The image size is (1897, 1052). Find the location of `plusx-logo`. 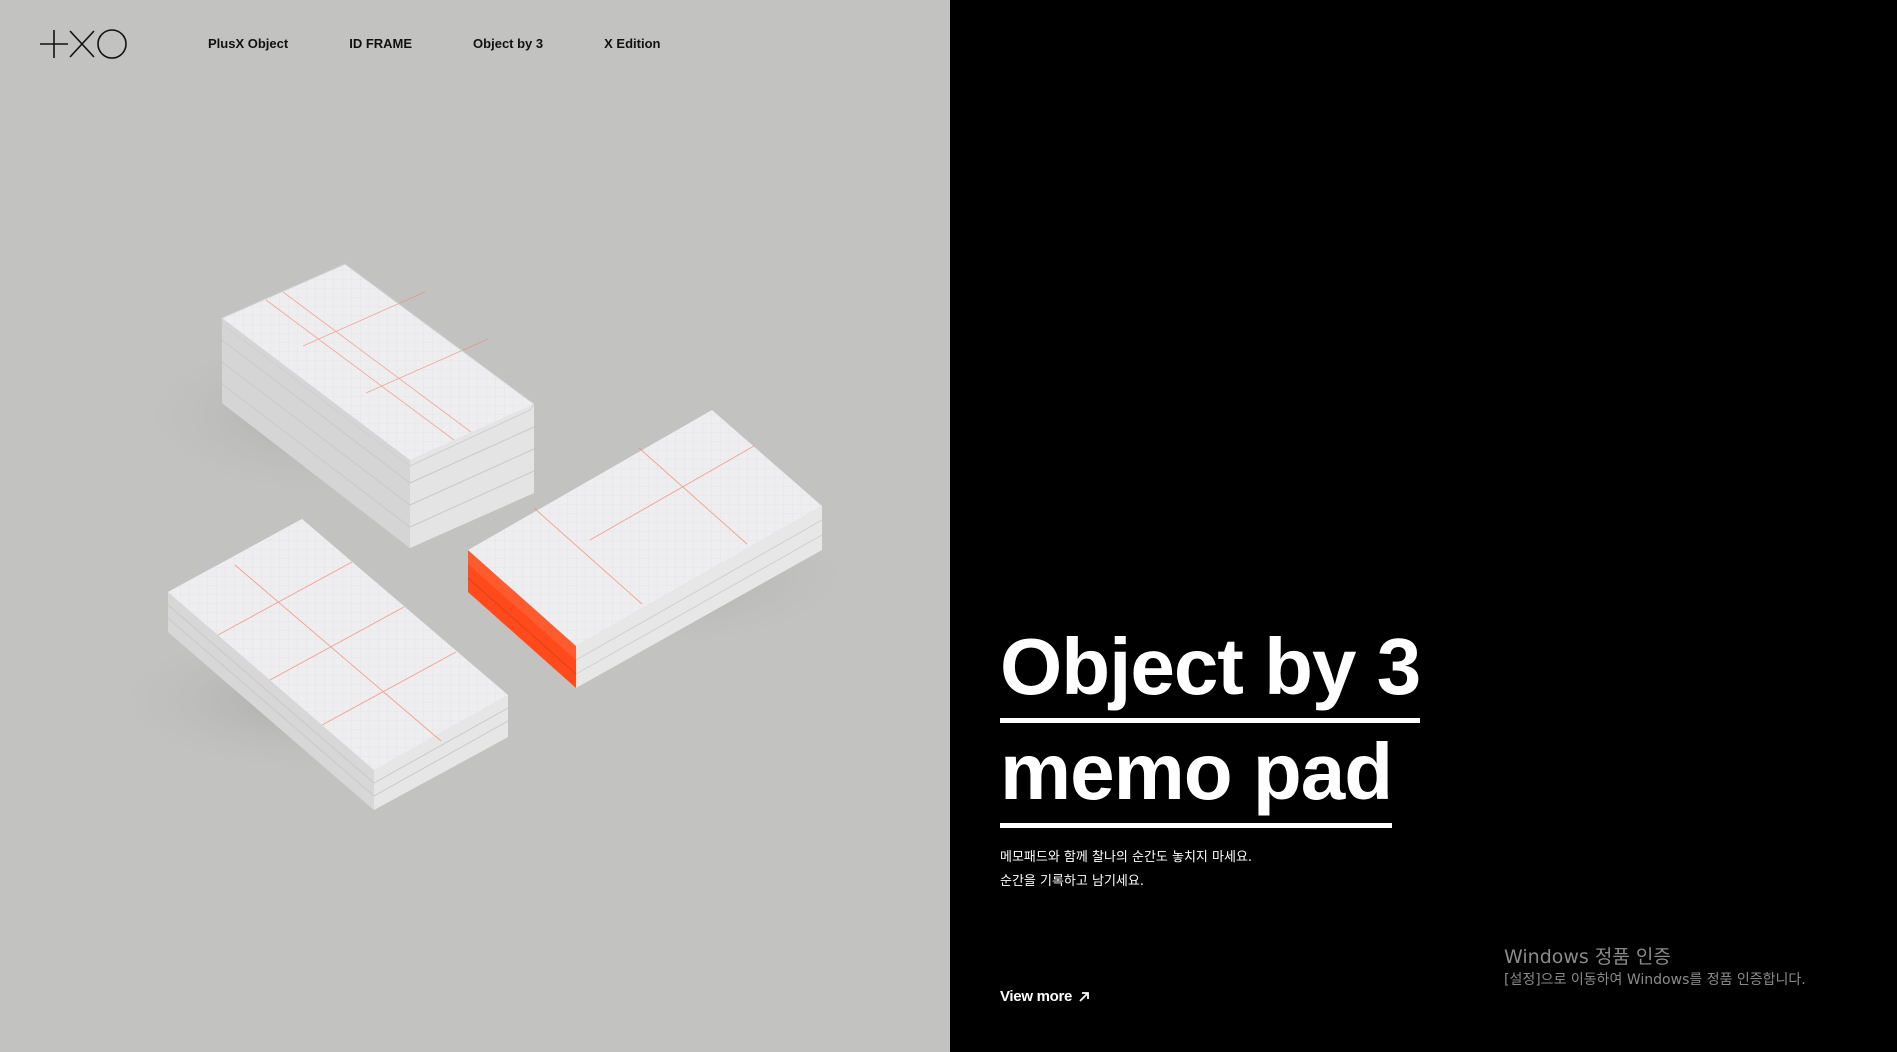

plusx-logo is located at coordinates (84, 44).